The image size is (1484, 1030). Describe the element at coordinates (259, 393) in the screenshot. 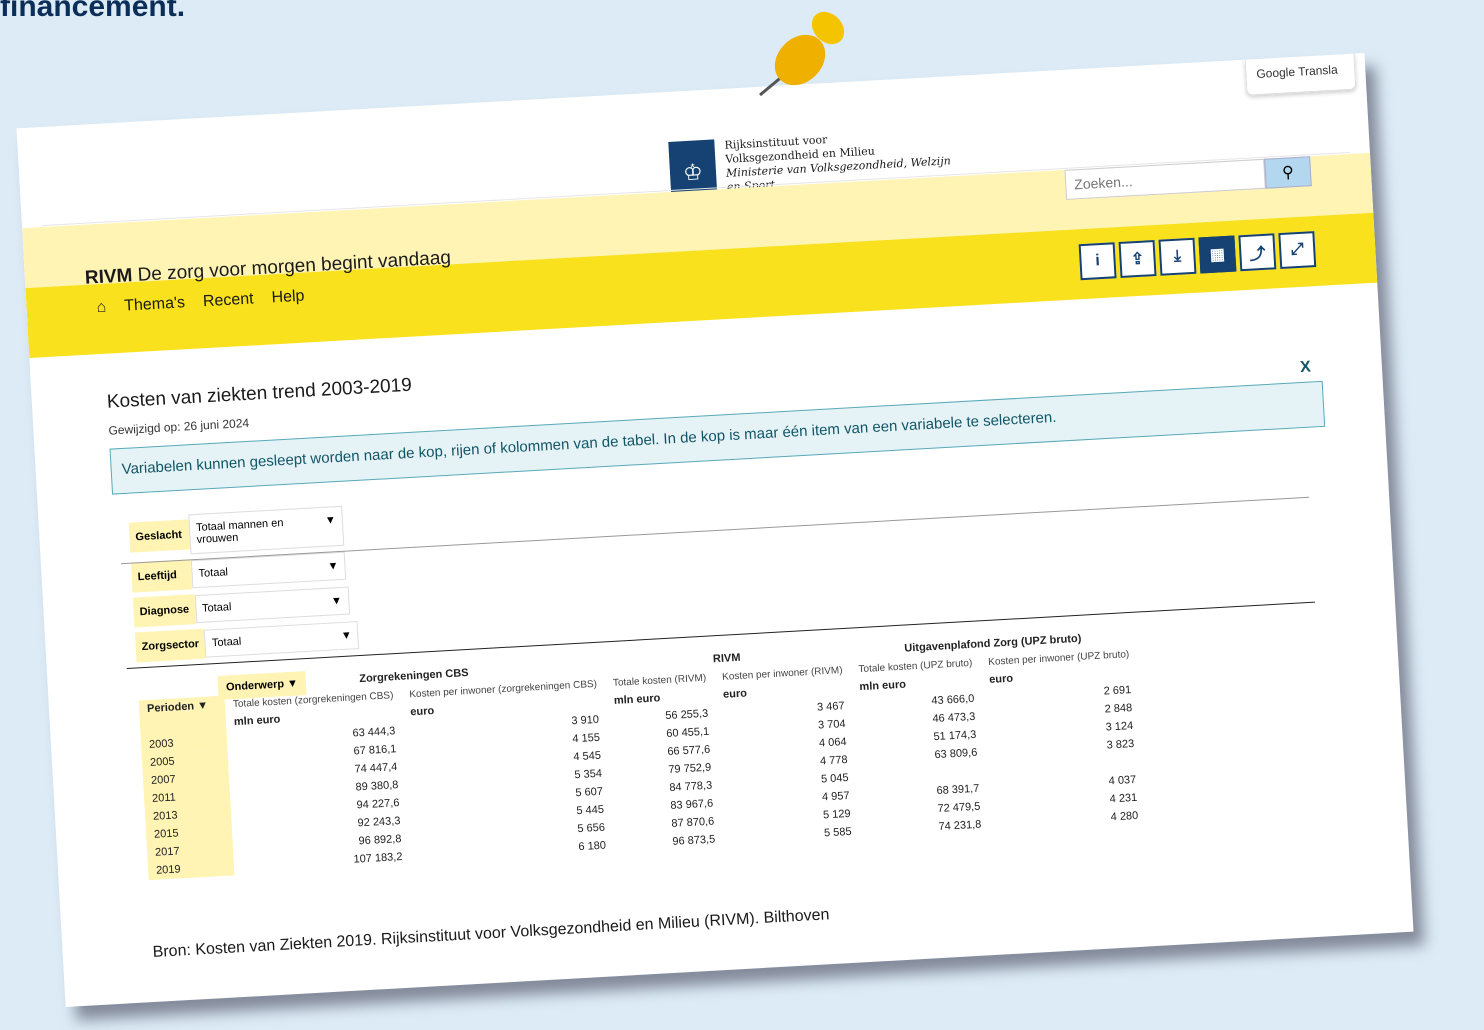

I see `page-title: Kosten van ziekten trend 2003-2019` at that location.